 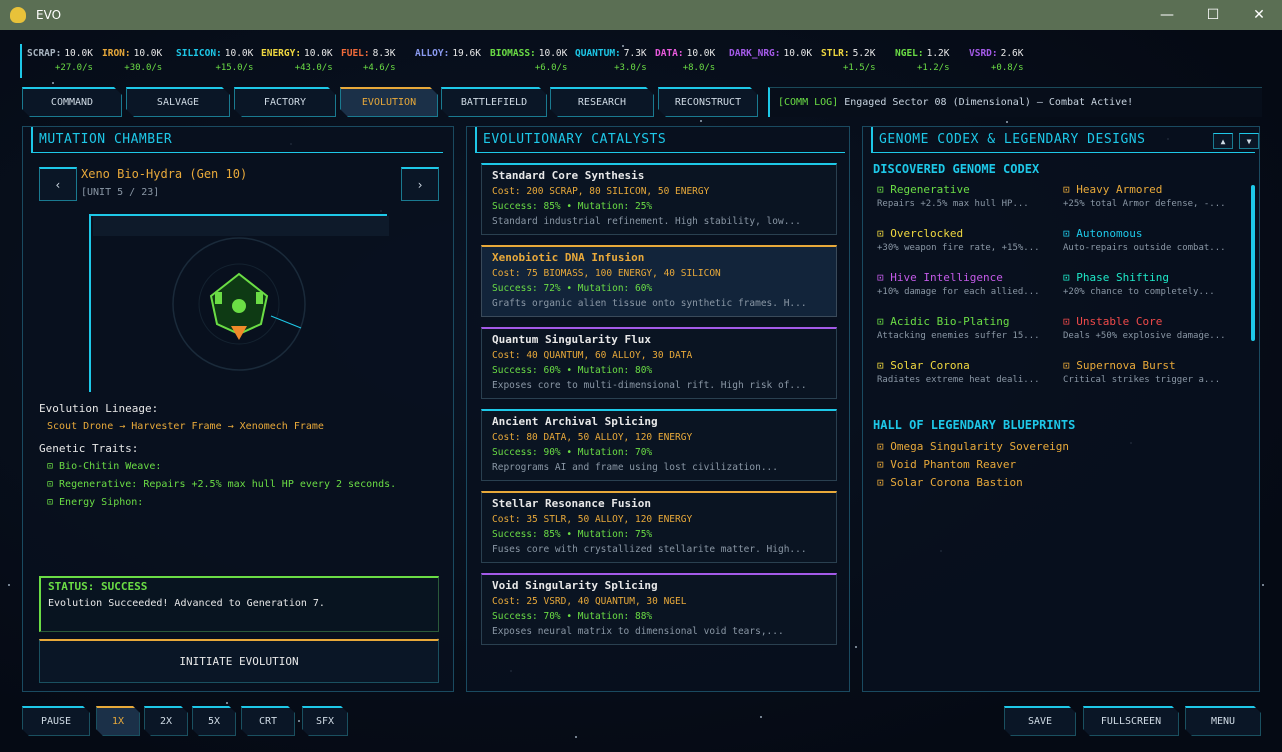 I want to click on resource-label: ENERGY:, so click(x=281, y=53).